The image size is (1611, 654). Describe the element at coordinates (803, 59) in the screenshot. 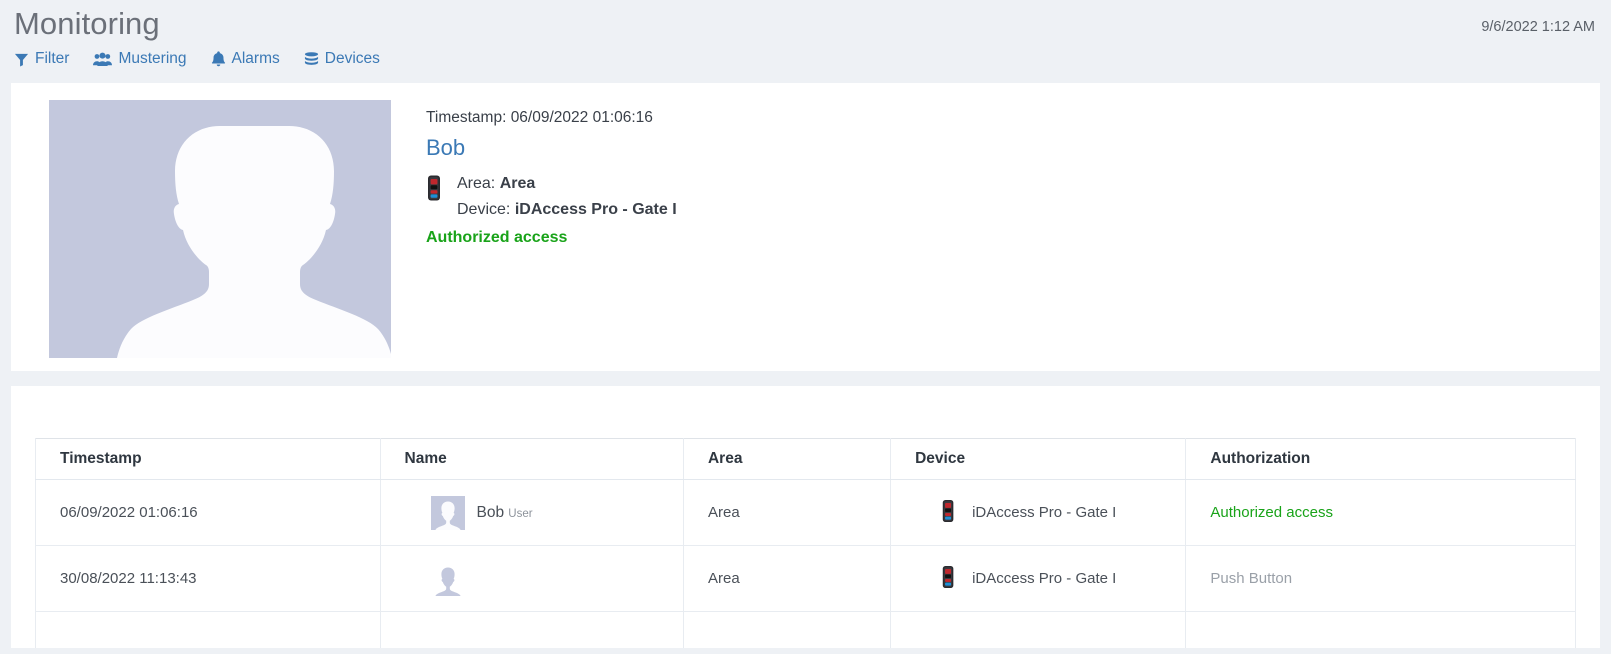

I see `toolbar-nav: Filter Mustering Alarms Devices` at that location.